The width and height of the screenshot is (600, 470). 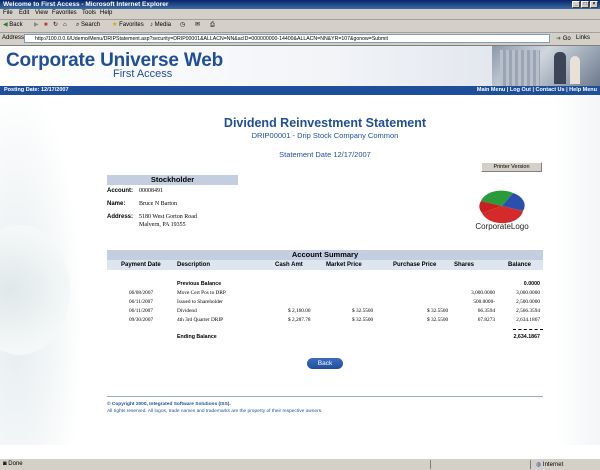 I want to click on back-arrow-icon: ◀, so click(x=5, y=25).